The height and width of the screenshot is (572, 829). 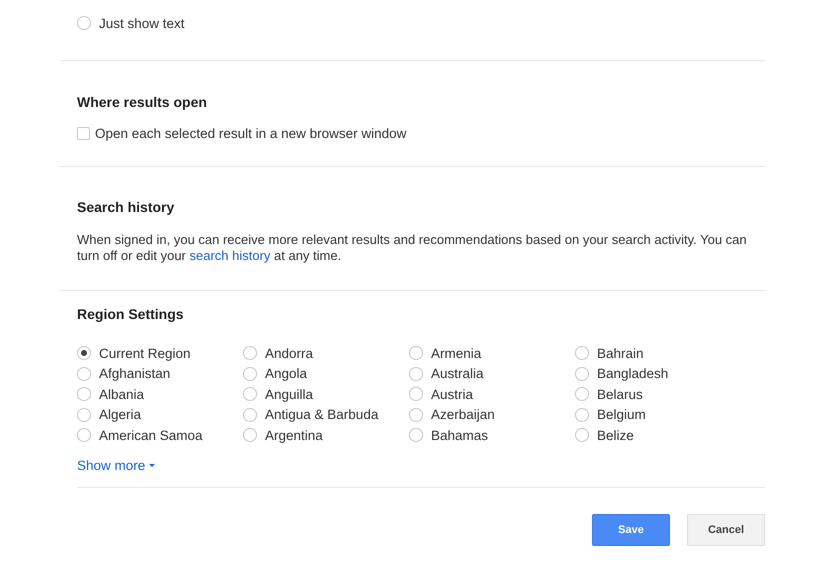 I want to click on checkbox-label: Open each selected result in a new browser window, so click(x=250, y=133).